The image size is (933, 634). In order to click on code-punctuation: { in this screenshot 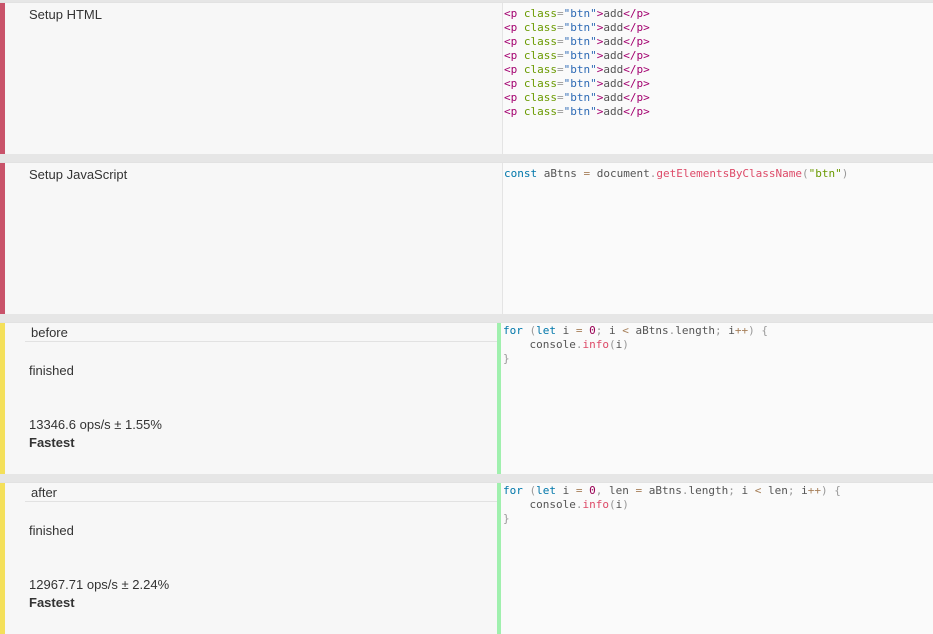, I will do `click(764, 330)`.